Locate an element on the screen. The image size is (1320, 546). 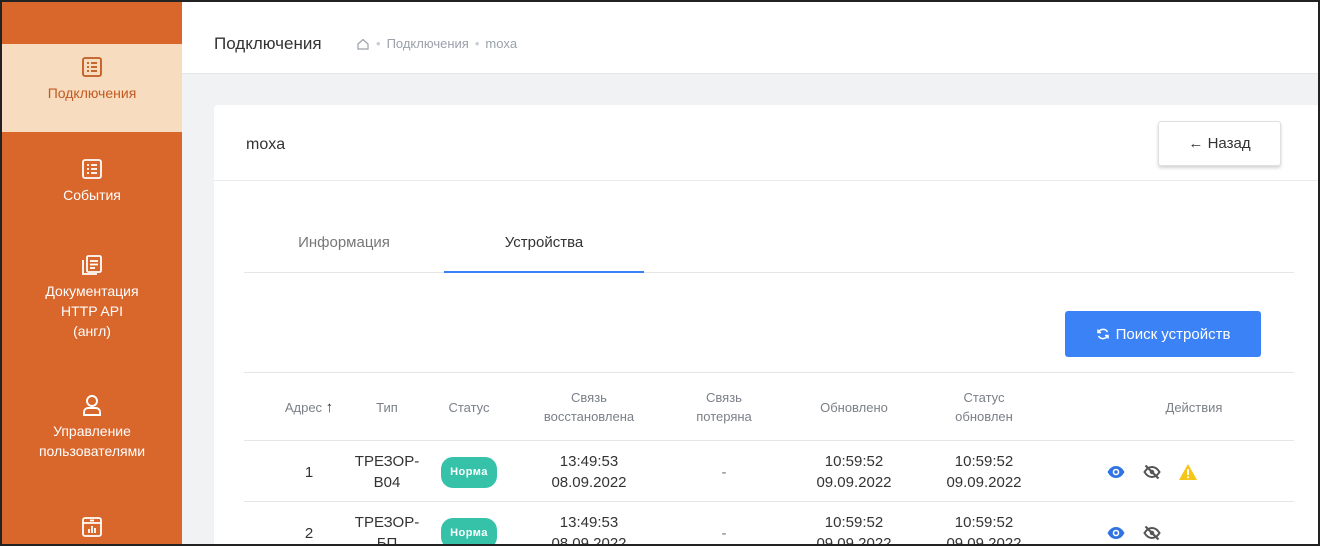
column-header-status: Статус is located at coordinates (469, 407).